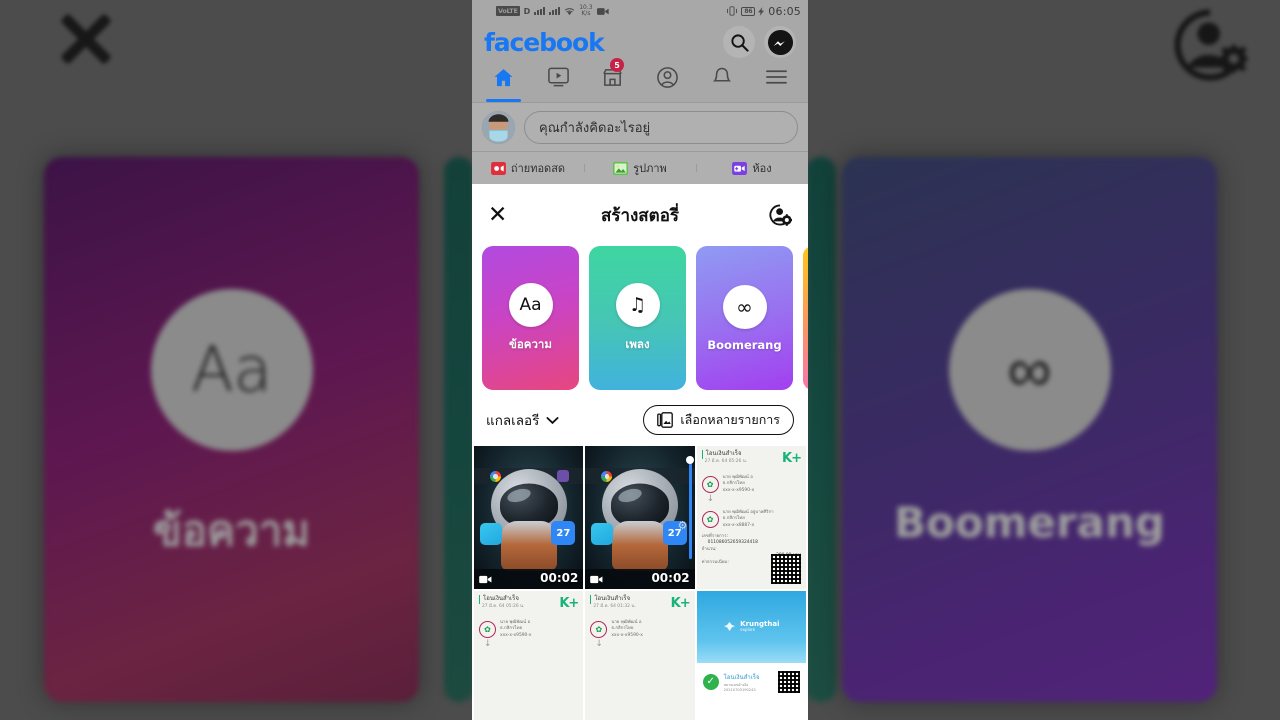 Image resolution: width=1280 pixels, height=720 pixels. I want to click on privacy-settings-button, so click(780, 215).